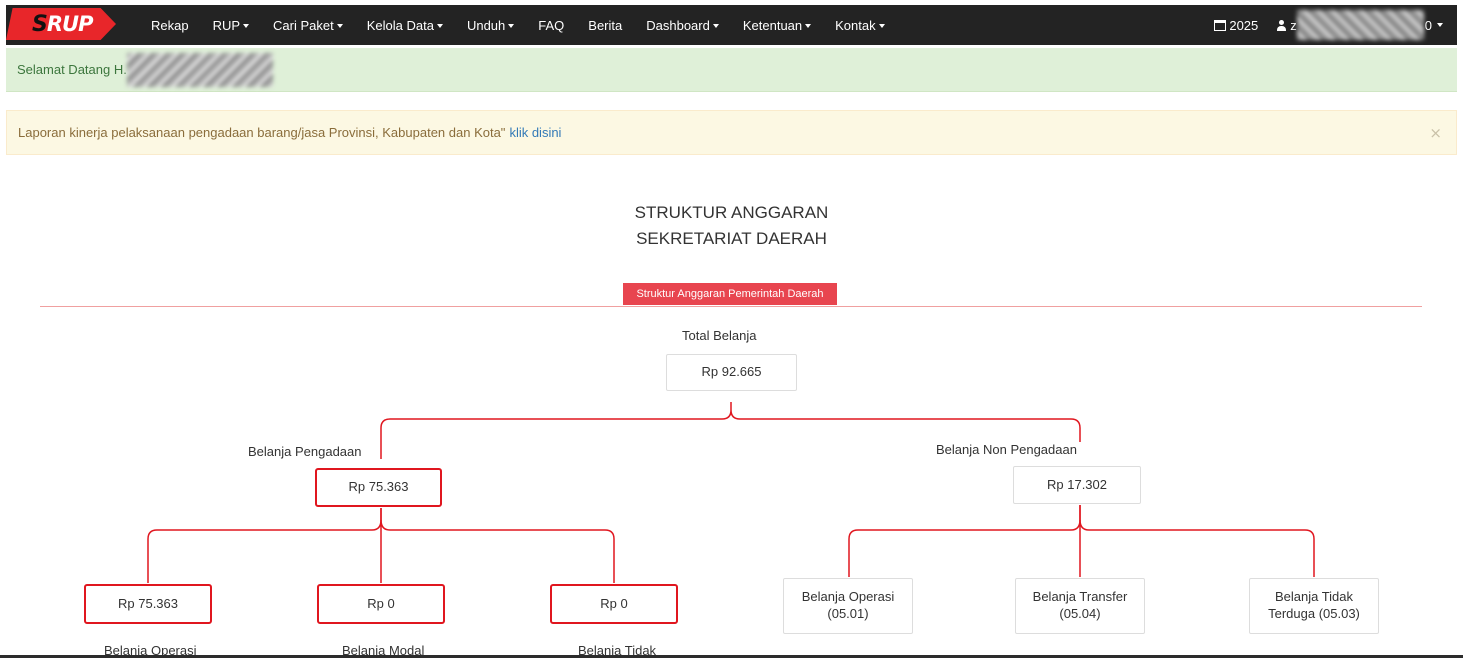  Describe the element at coordinates (148, 604) in the screenshot. I see `belanja-operasi-box: Rp 75.363` at that location.